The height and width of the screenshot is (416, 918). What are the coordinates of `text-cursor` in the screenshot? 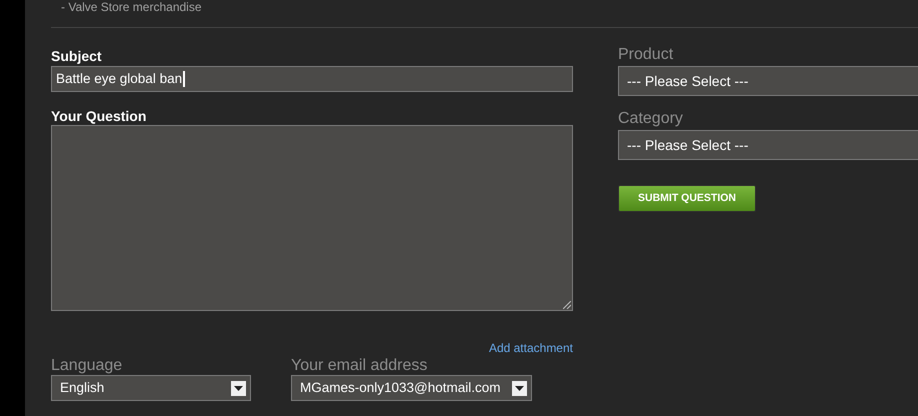 It's located at (184, 79).